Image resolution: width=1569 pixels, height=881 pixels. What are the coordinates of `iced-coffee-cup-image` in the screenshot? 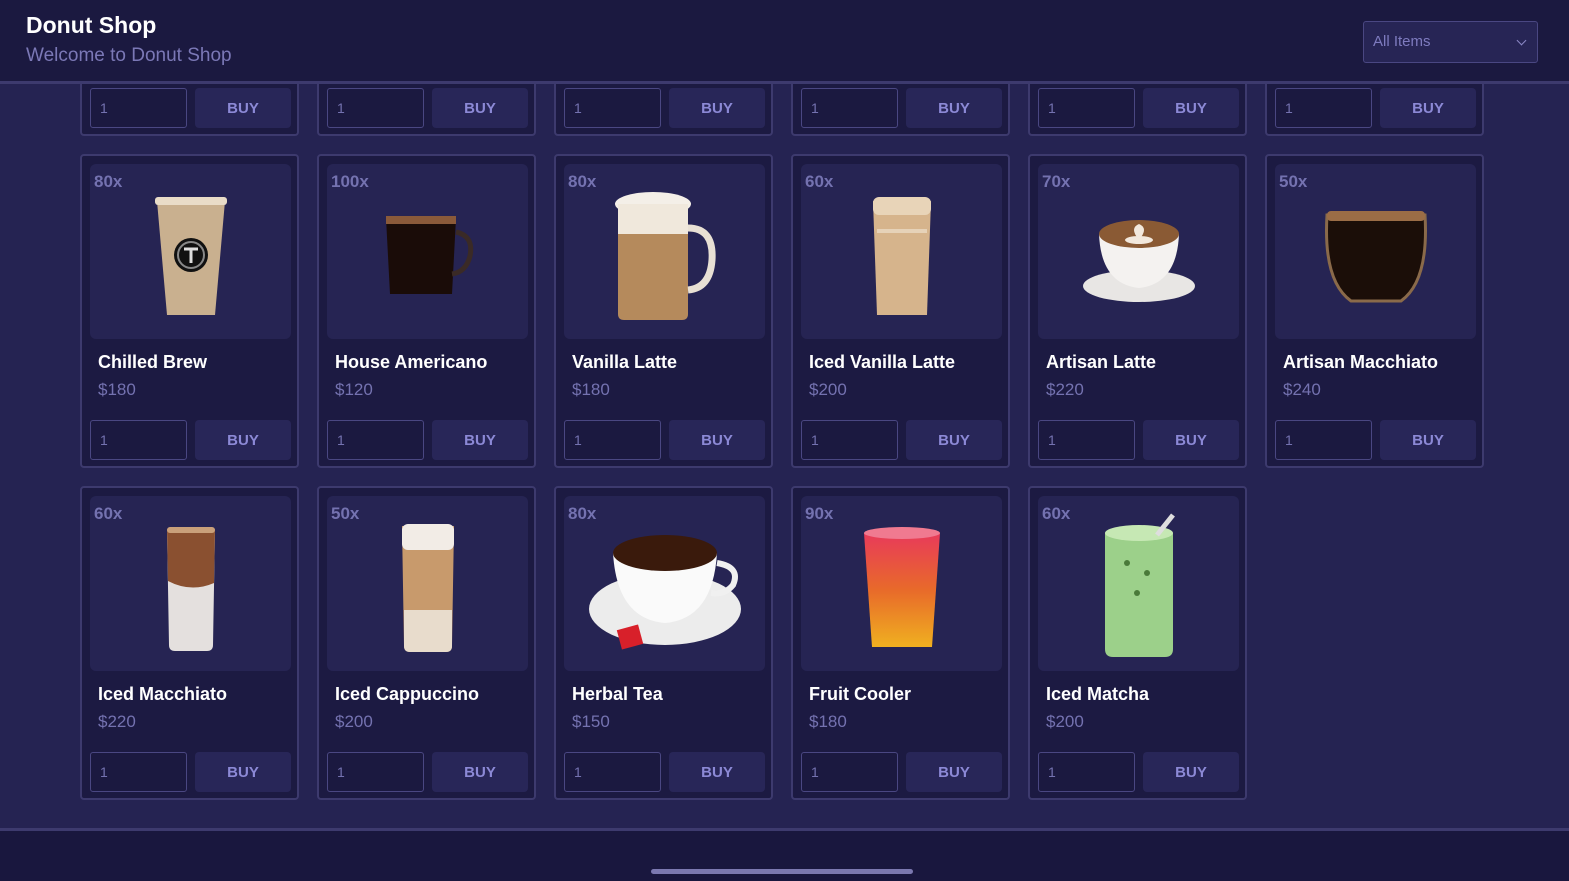 It's located at (191, 258).